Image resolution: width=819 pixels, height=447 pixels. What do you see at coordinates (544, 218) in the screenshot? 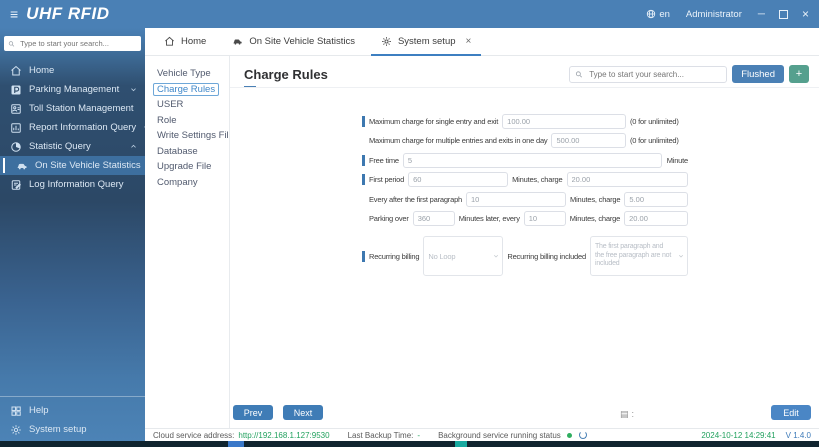
I see `parking-over-every-input` at bounding box center [544, 218].